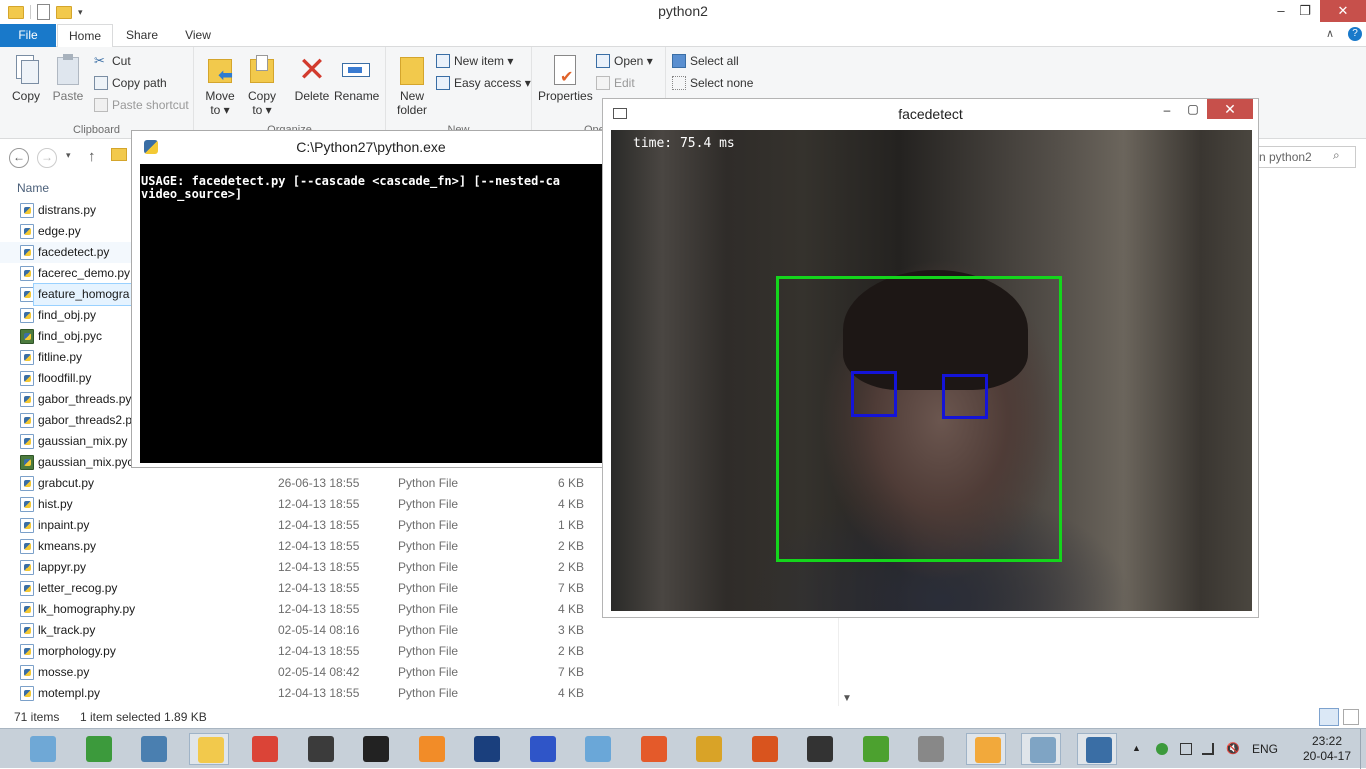  Describe the element at coordinates (1303, 157) in the screenshot. I see `search-input: n python2` at that location.